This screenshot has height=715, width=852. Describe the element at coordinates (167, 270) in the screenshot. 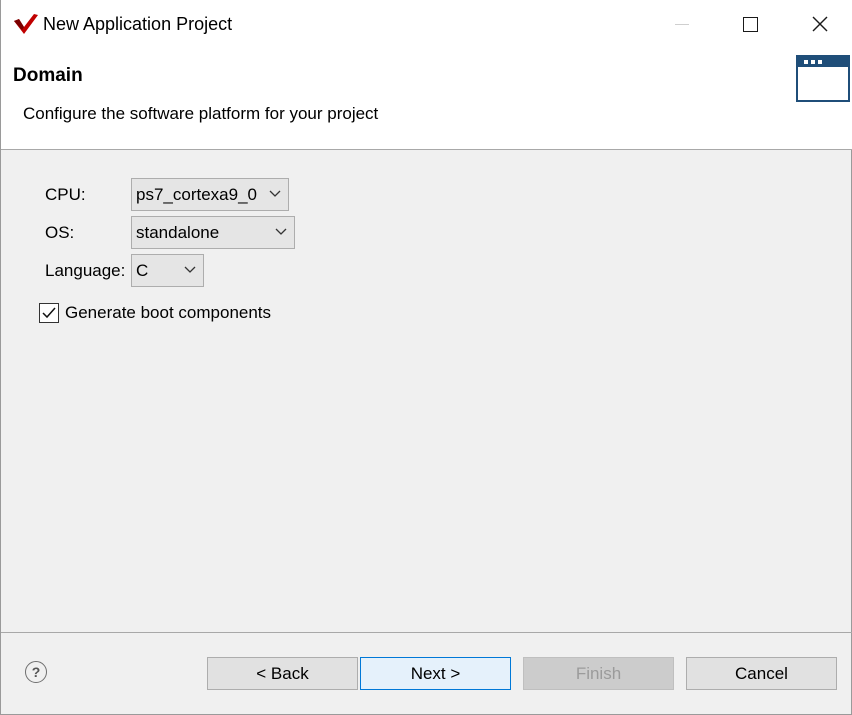

I see `language-dropdown: C` at that location.